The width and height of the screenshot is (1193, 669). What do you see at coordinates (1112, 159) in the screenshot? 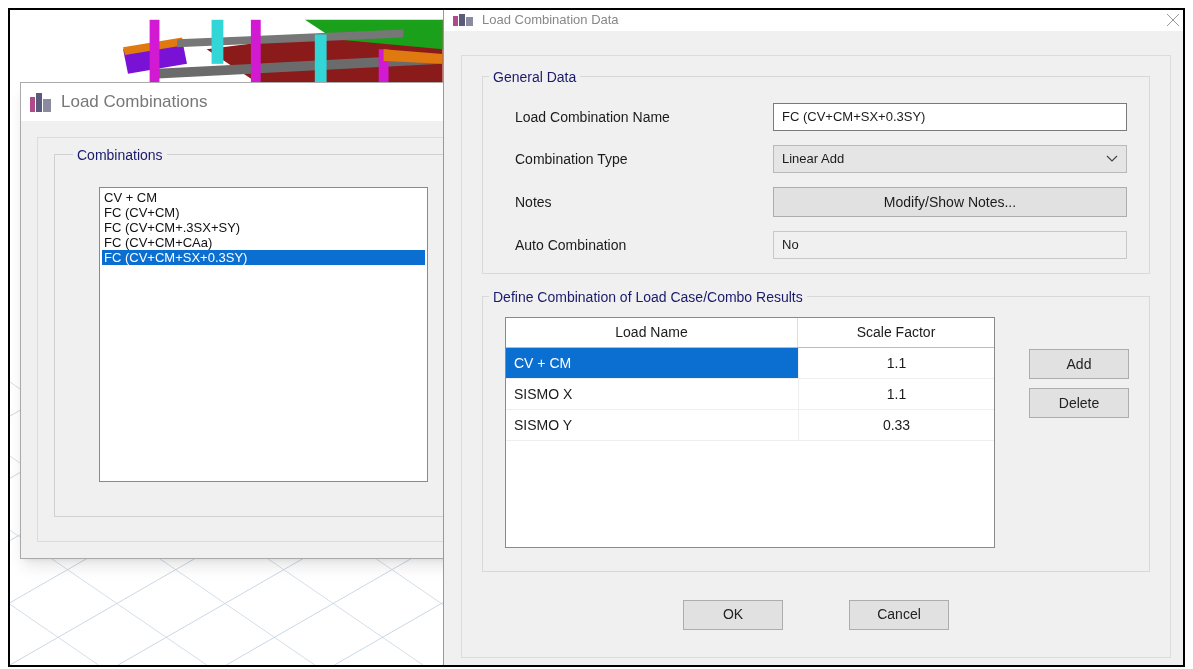
I see `chevron-down-icon` at bounding box center [1112, 159].